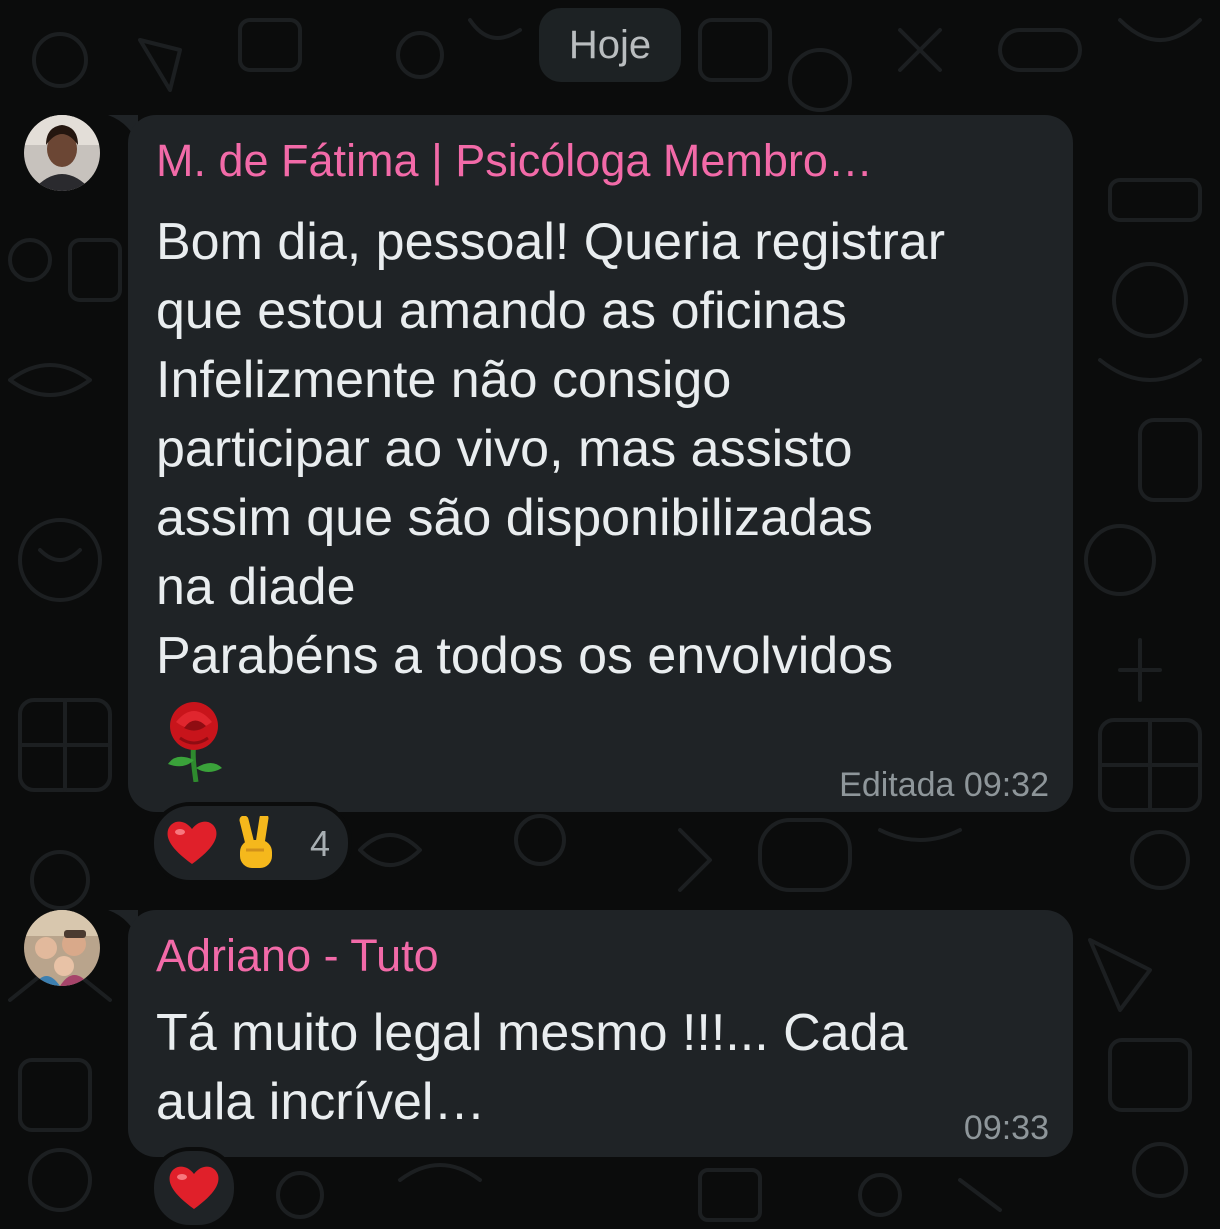 The height and width of the screenshot is (1229, 1220). I want to click on reactions-pill: 4, so click(251, 843).